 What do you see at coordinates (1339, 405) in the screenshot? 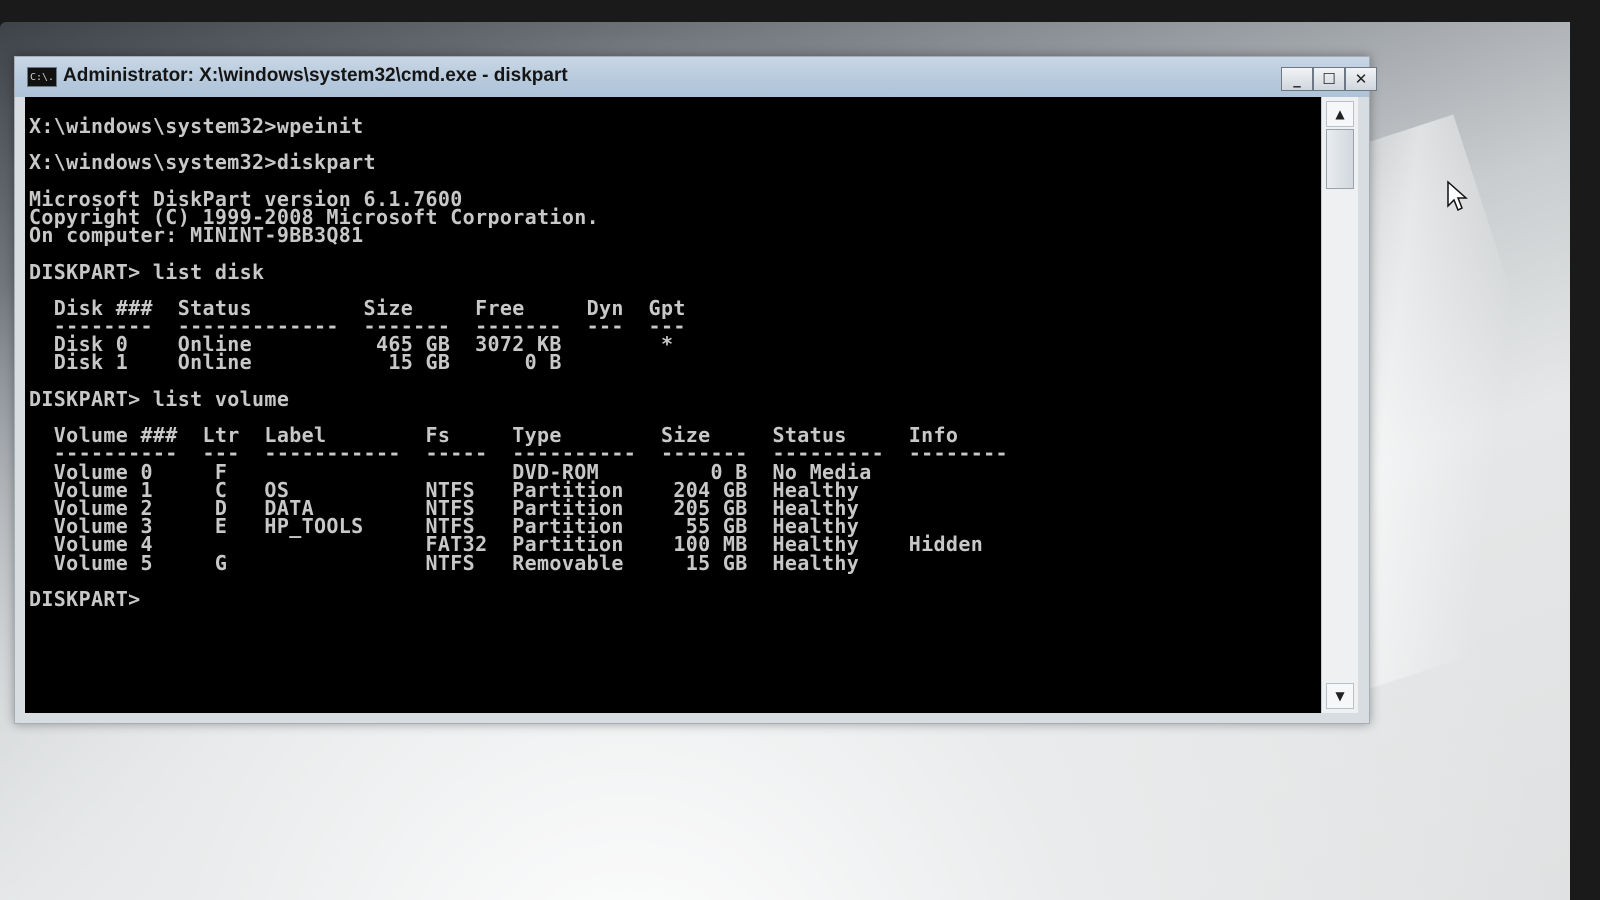
I see `vertical-scrollbar: ▲ ▼` at bounding box center [1339, 405].